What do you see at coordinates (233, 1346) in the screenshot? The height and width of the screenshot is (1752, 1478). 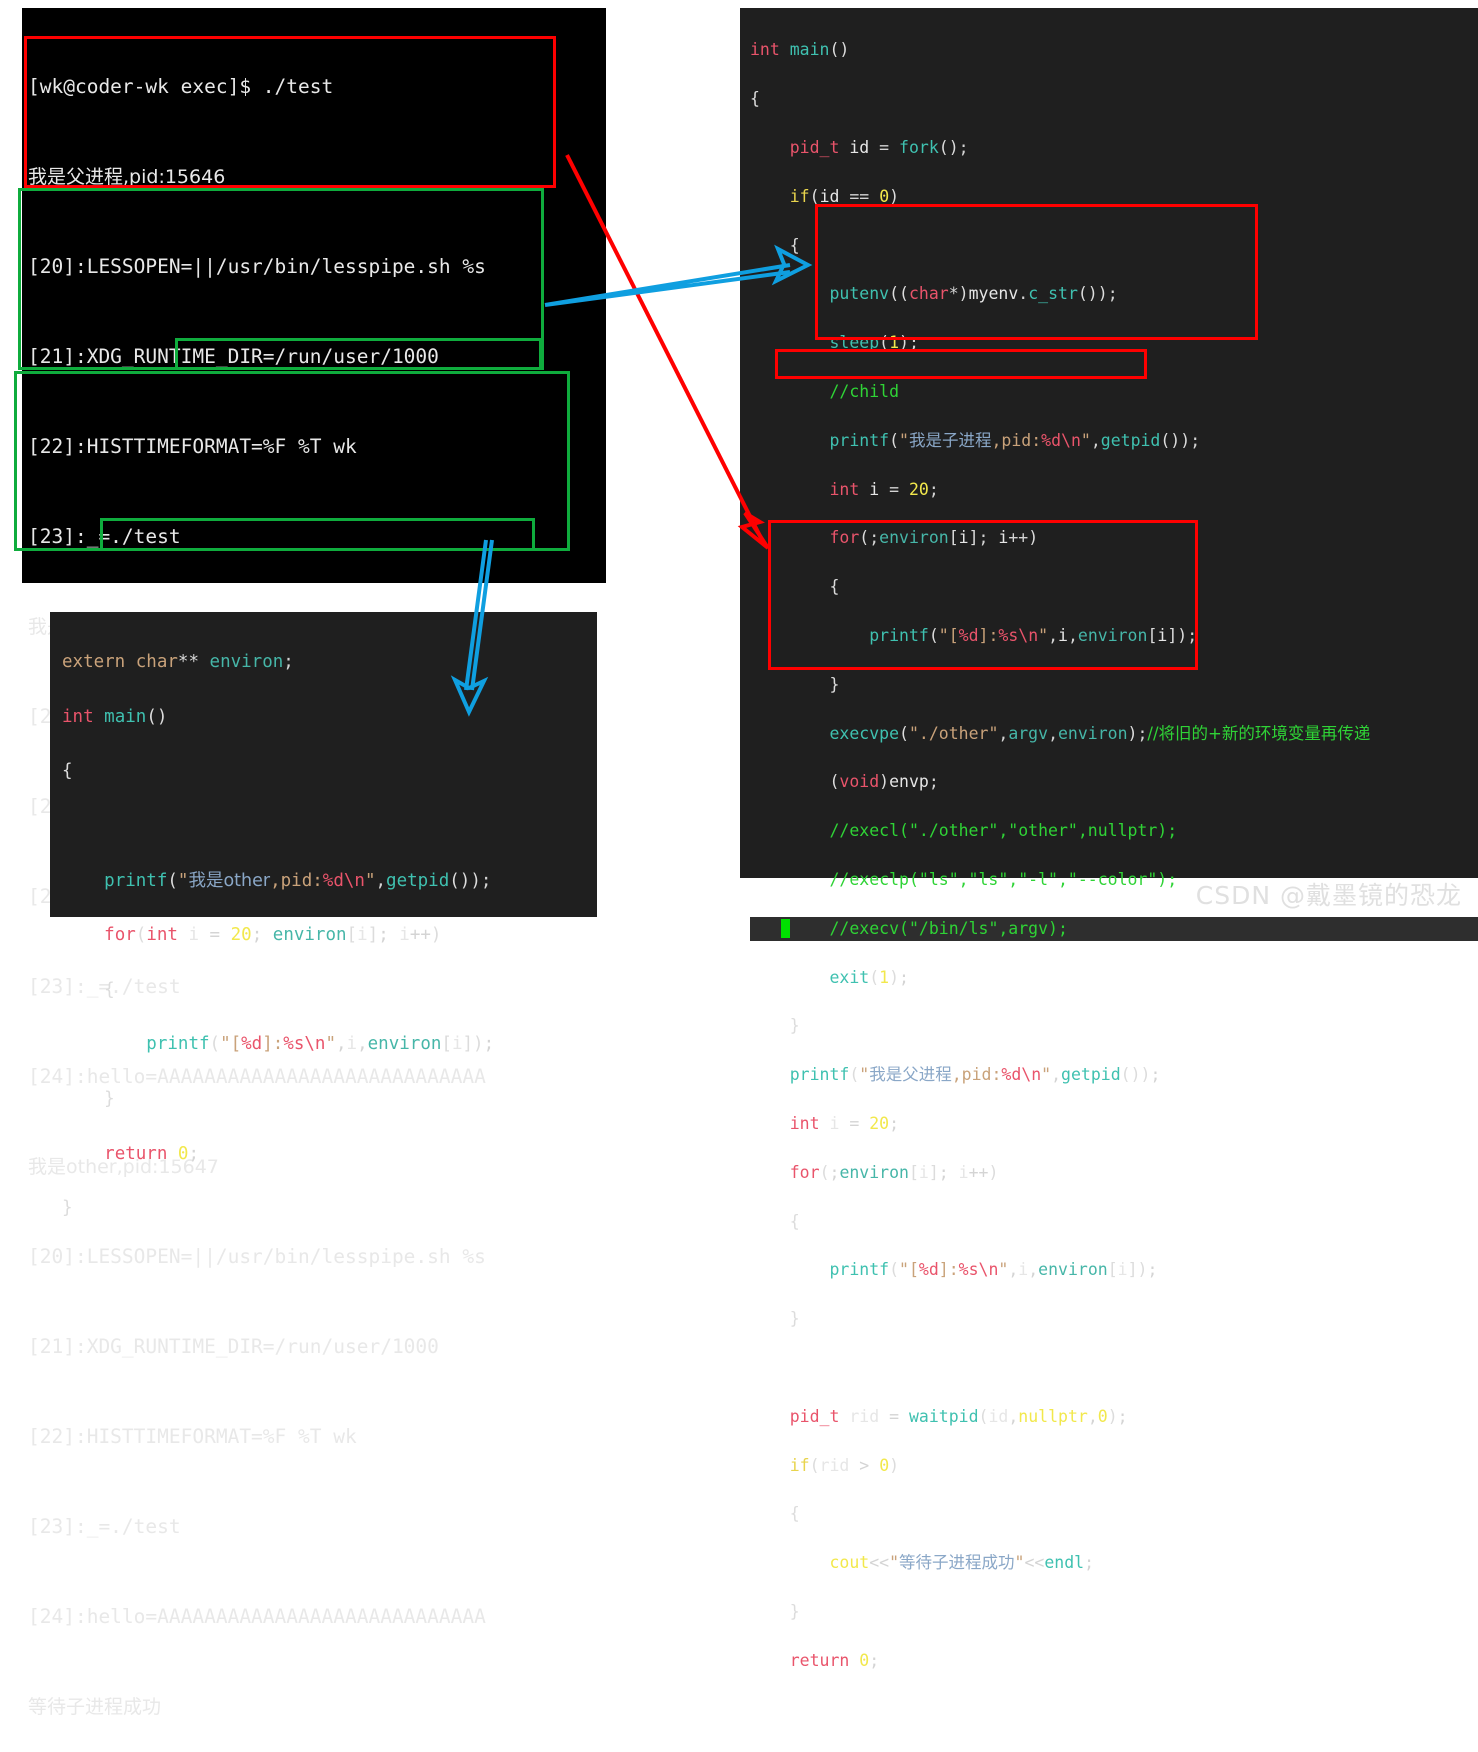 I see `terminal-line: [21]:XDG_RUNTIME_DIR=/run/user/1000` at bounding box center [233, 1346].